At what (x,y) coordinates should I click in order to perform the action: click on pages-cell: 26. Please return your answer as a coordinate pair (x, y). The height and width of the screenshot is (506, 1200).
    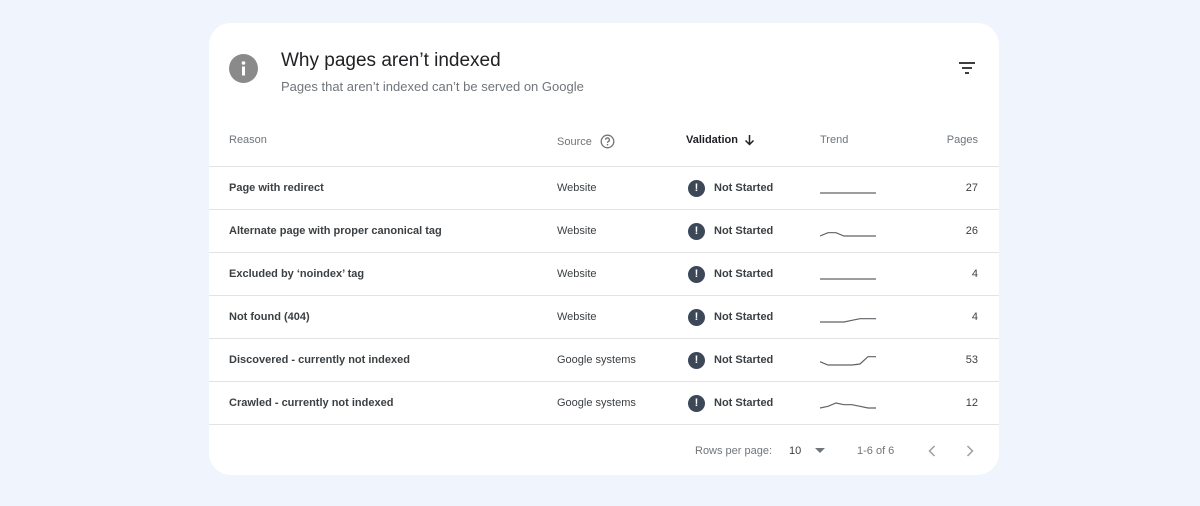
    Looking at the image, I should click on (971, 231).